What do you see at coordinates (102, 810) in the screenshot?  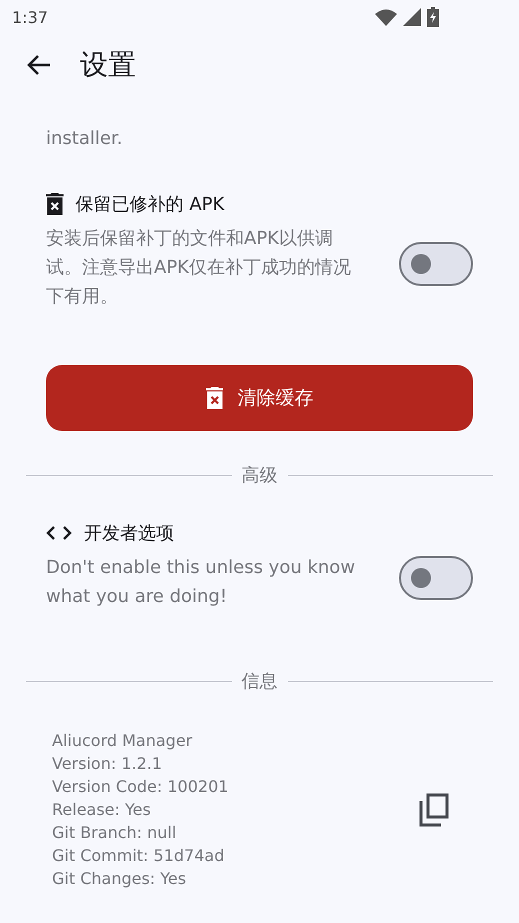 I see `info-line: Release: Yes` at bounding box center [102, 810].